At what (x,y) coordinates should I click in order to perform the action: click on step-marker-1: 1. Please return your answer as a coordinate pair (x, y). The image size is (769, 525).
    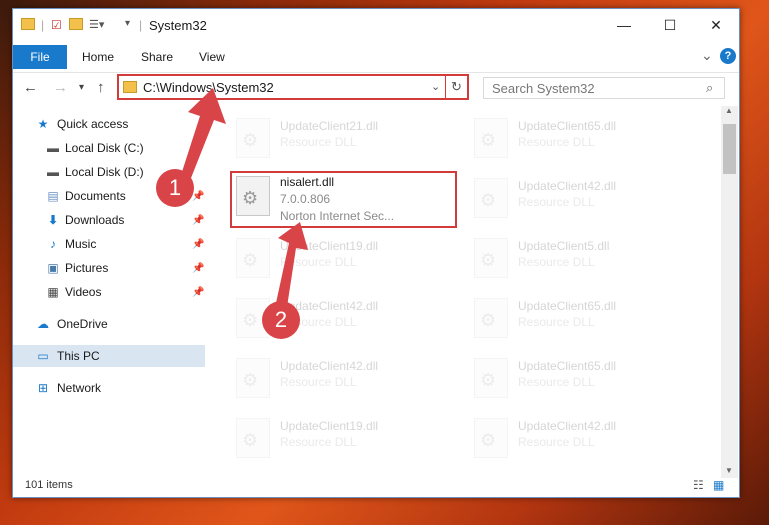
    Looking at the image, I should click on (175, 188).